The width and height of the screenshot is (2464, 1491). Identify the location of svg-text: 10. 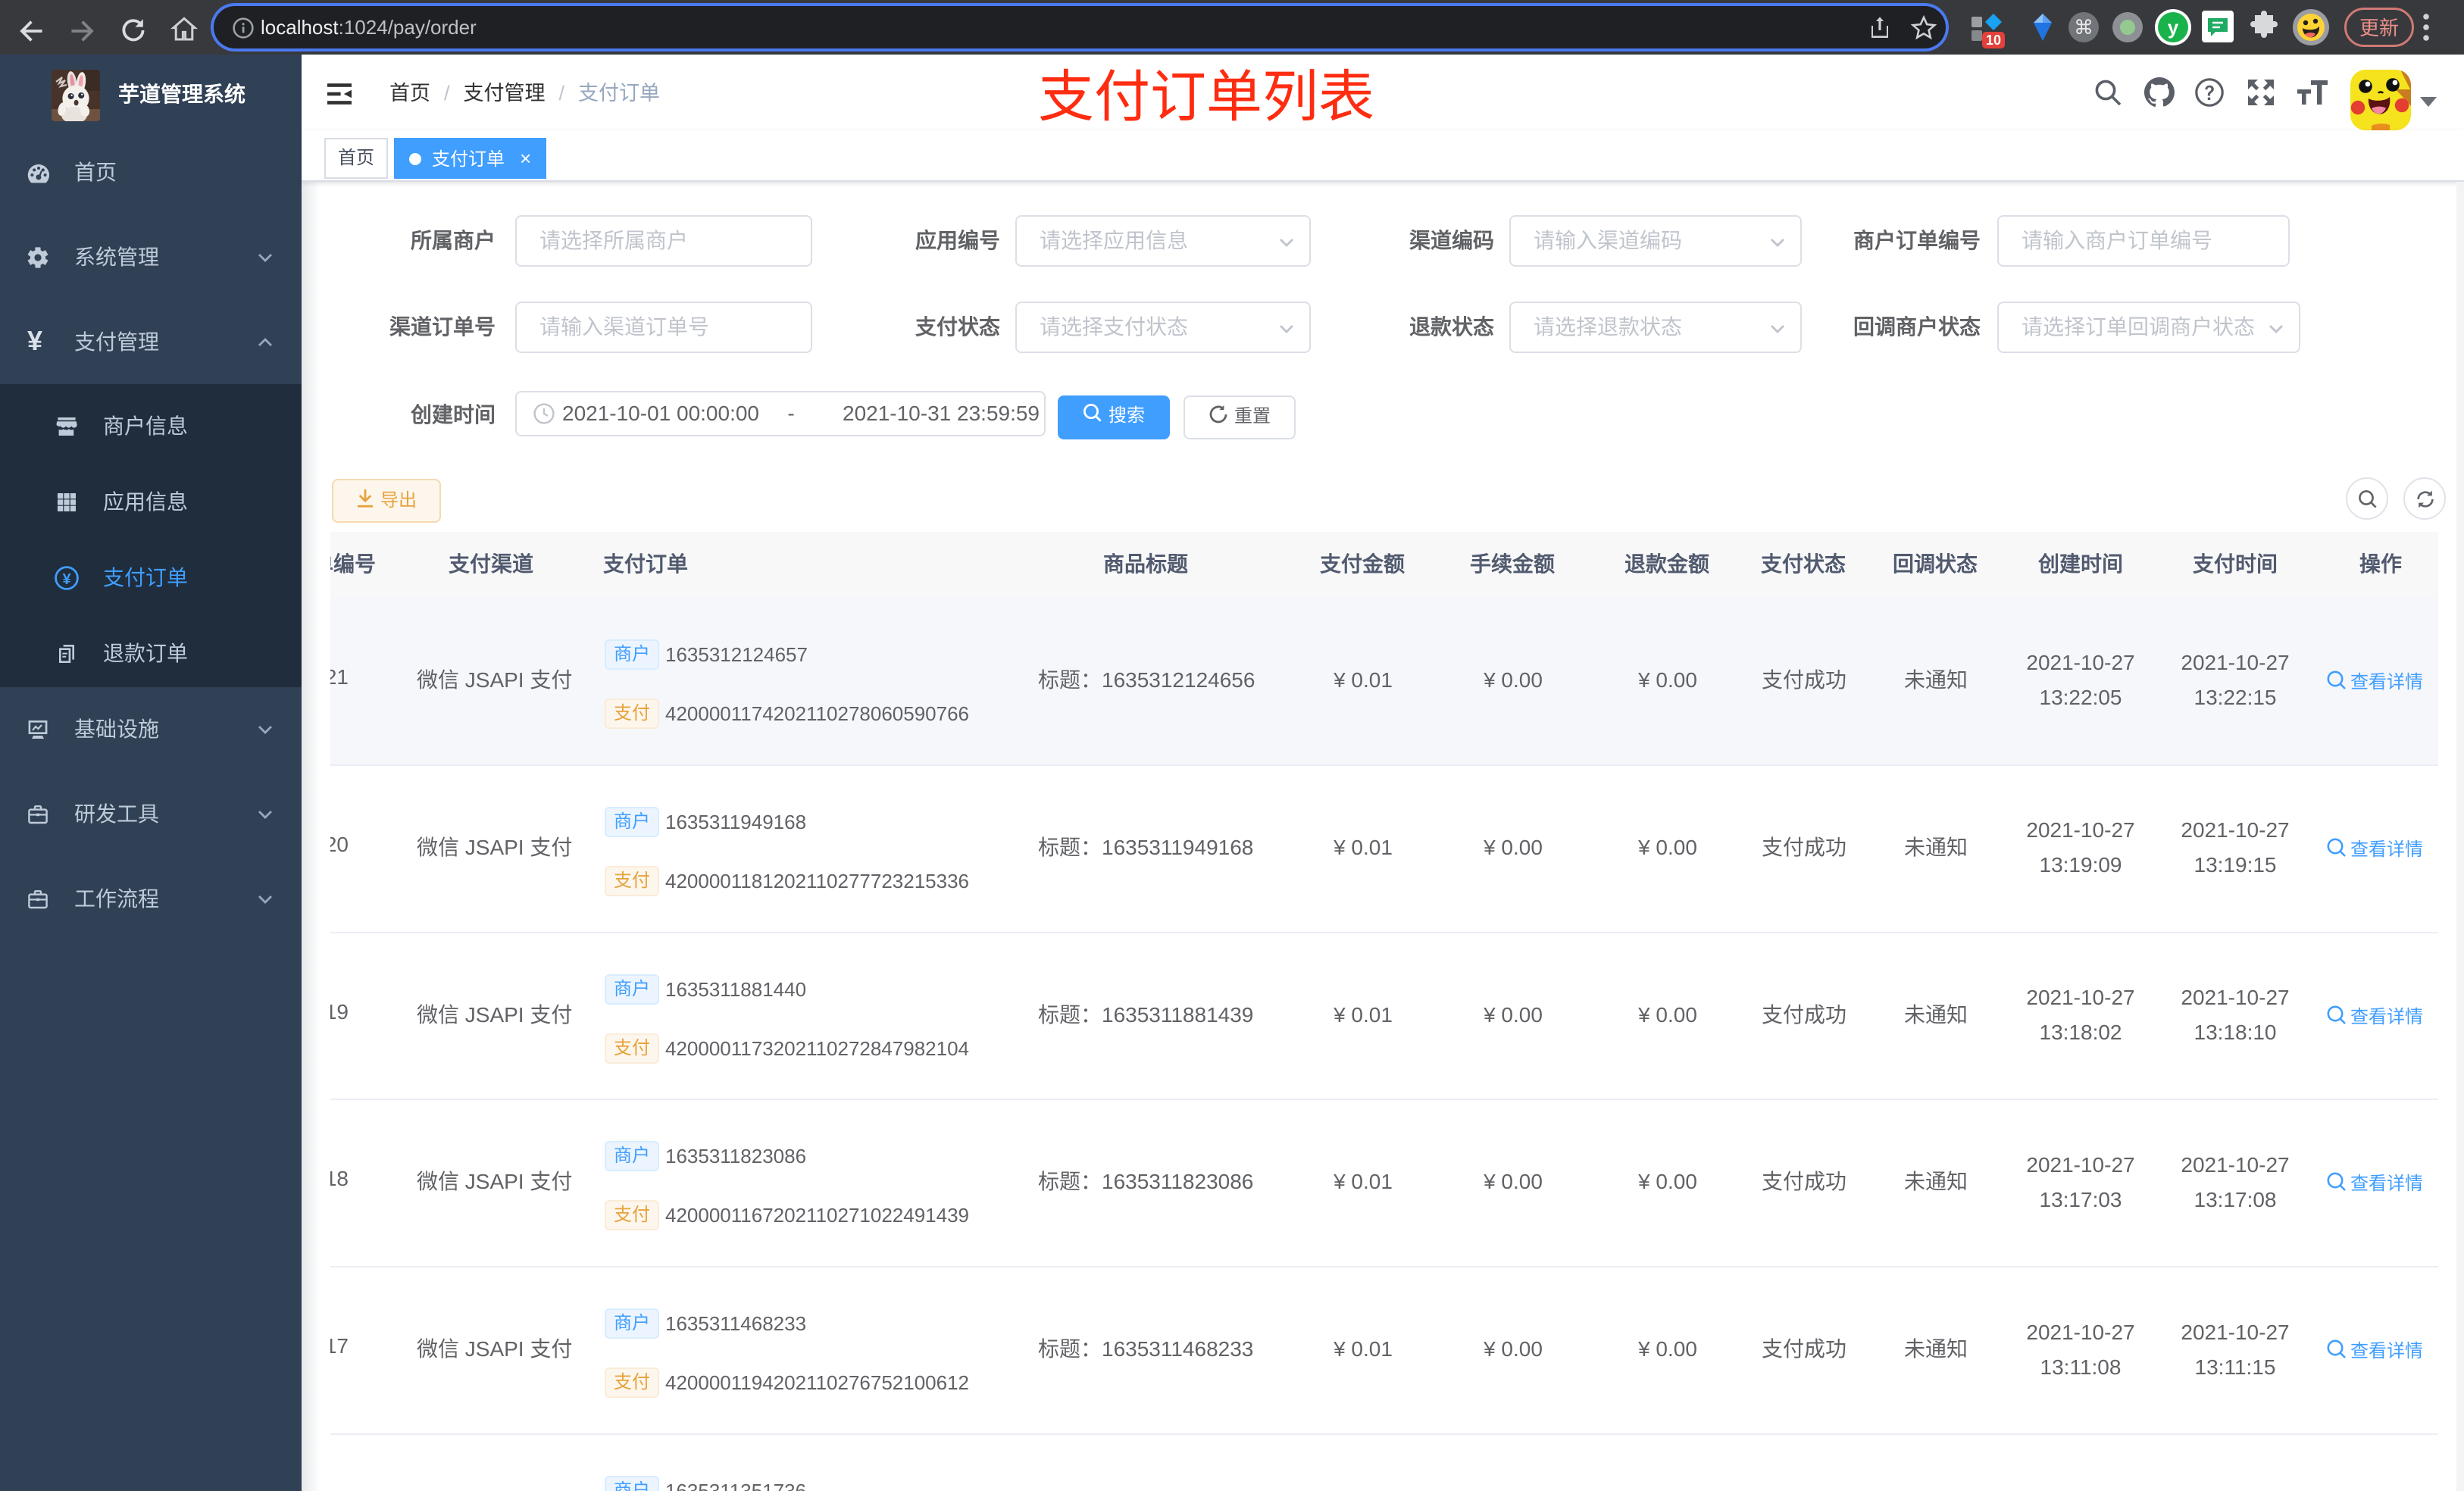
(1993, 40).